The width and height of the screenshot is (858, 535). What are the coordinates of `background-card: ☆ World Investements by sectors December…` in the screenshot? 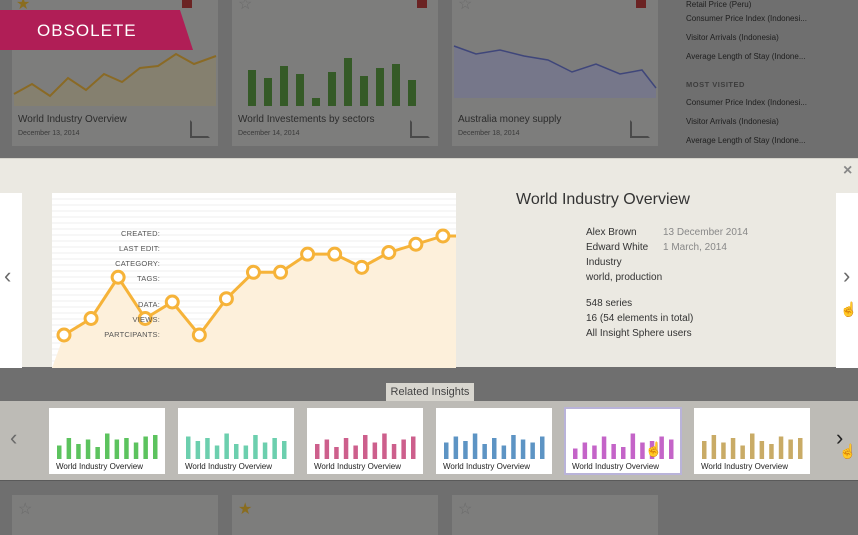 It's located at (335, 73).